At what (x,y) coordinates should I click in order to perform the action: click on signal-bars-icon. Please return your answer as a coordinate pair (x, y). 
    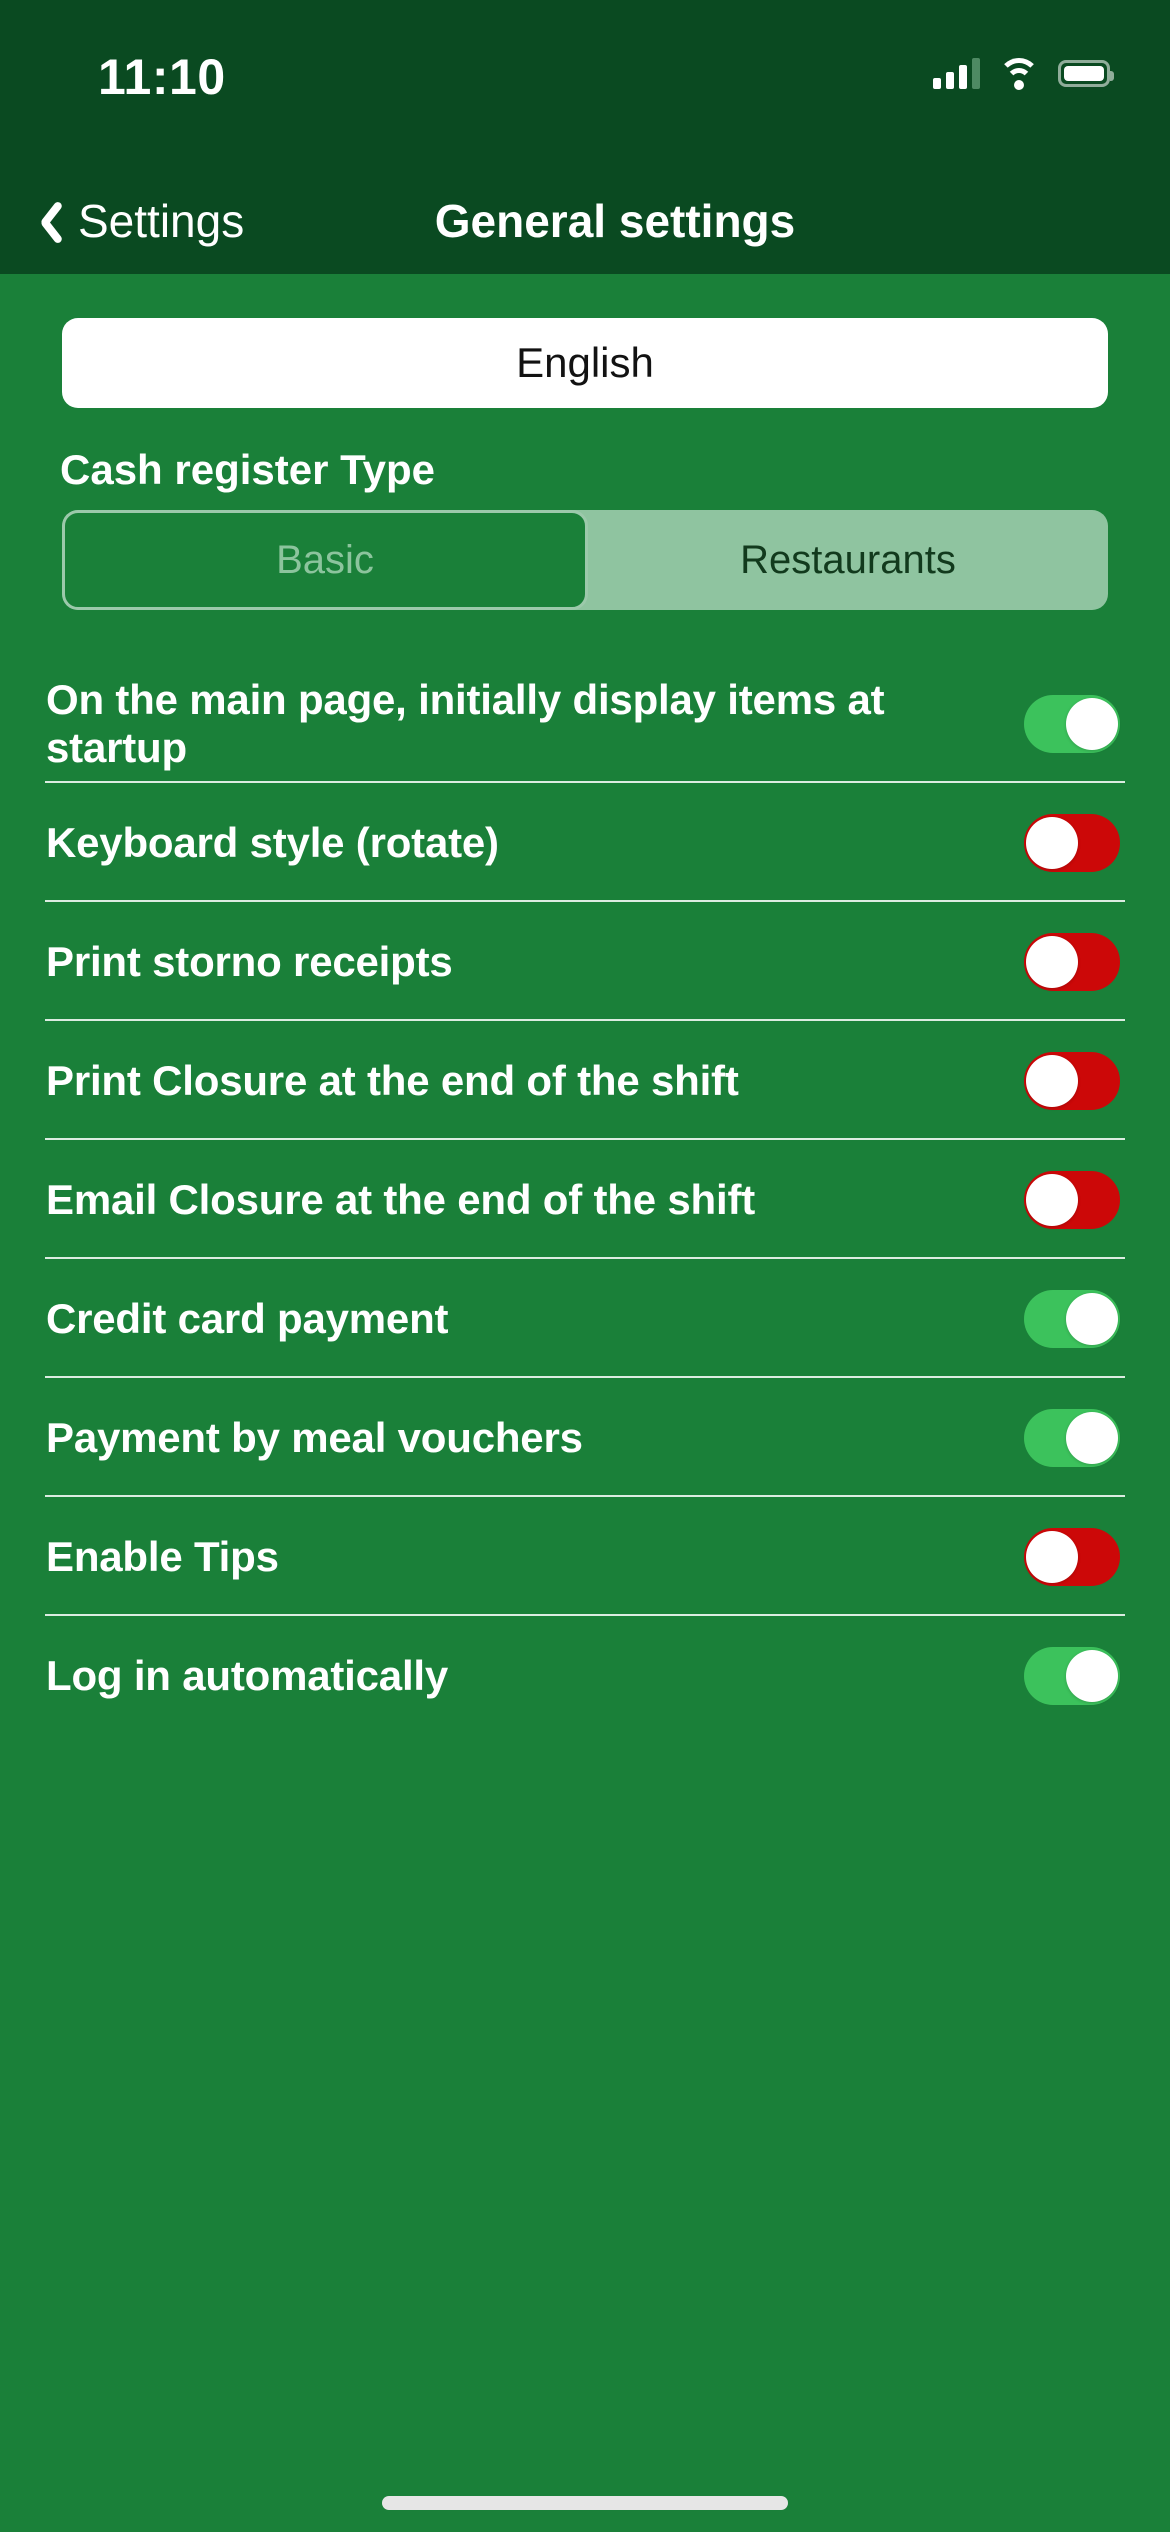
    Looking at the image, I should click on (956, 73).